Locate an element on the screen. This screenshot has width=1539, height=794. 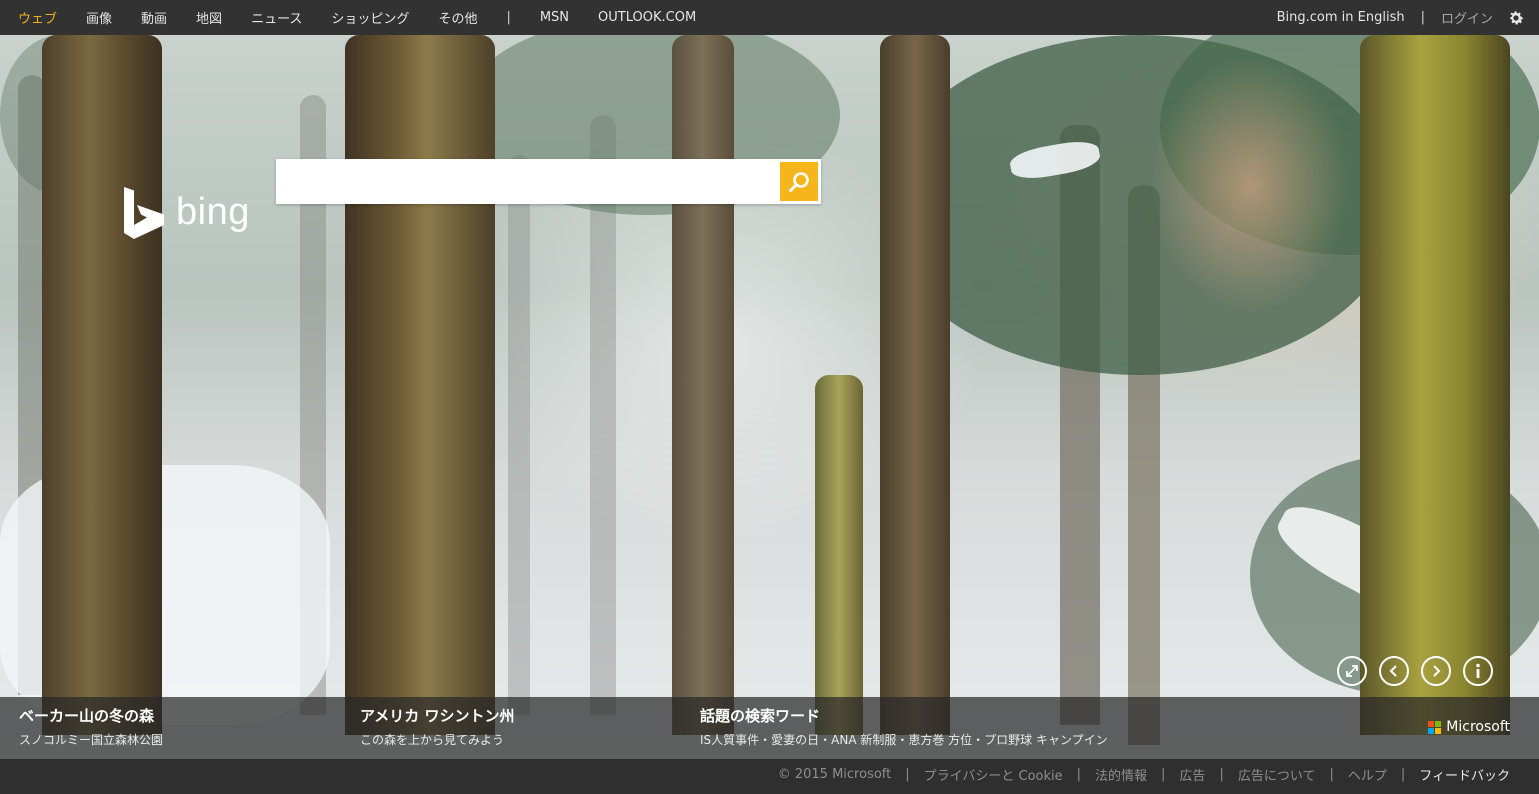
fullscreen-button is located at coordinates (1352, 671).